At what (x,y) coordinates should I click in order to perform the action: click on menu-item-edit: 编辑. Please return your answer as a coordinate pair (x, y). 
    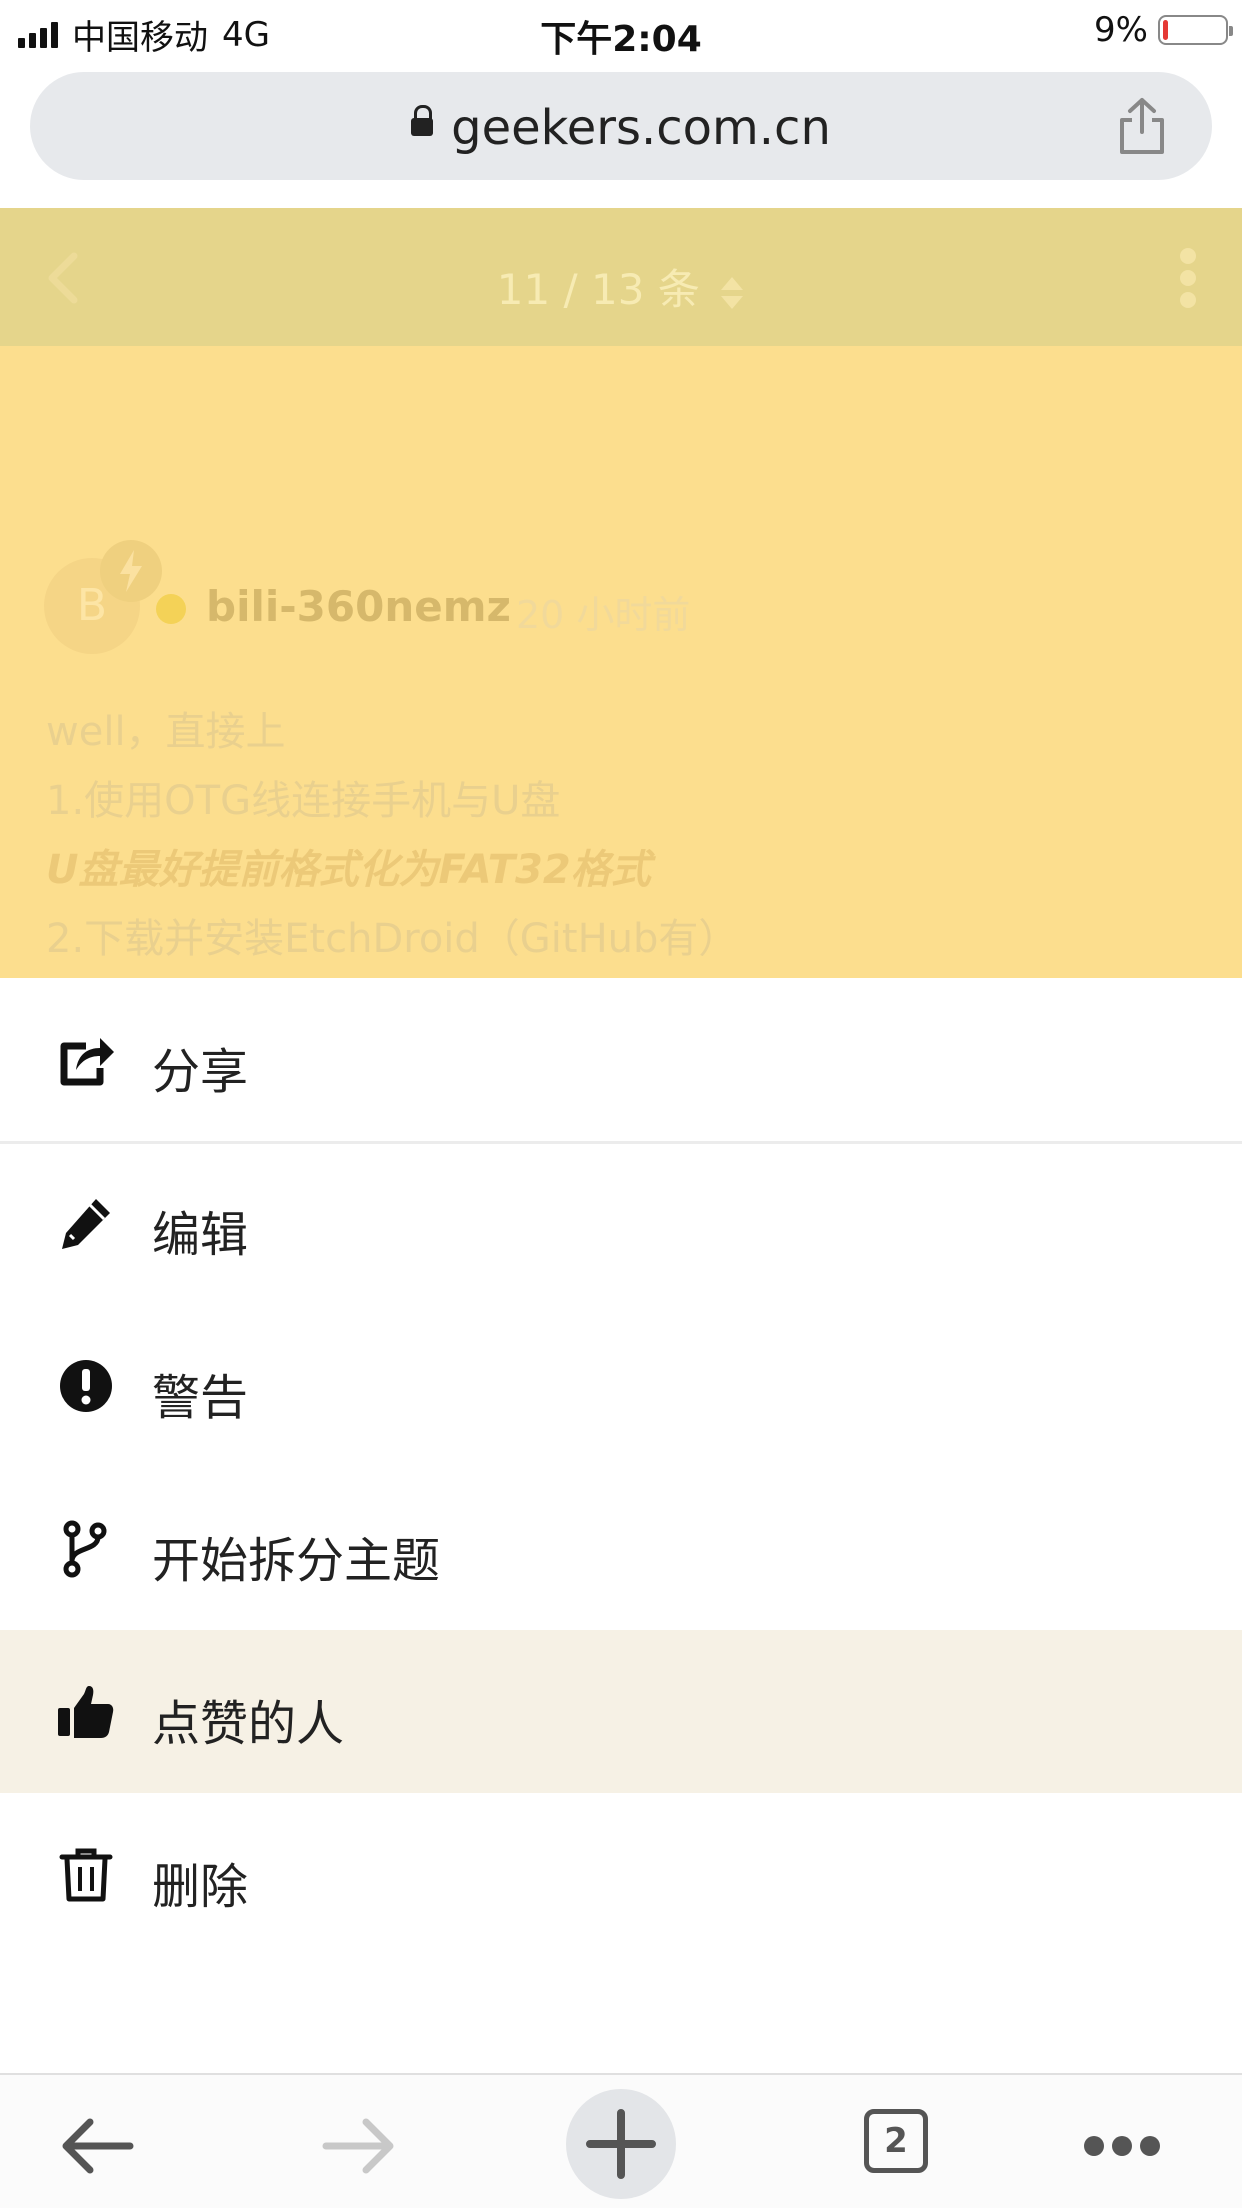
    Looking at the image, I should click on (621, 1222).